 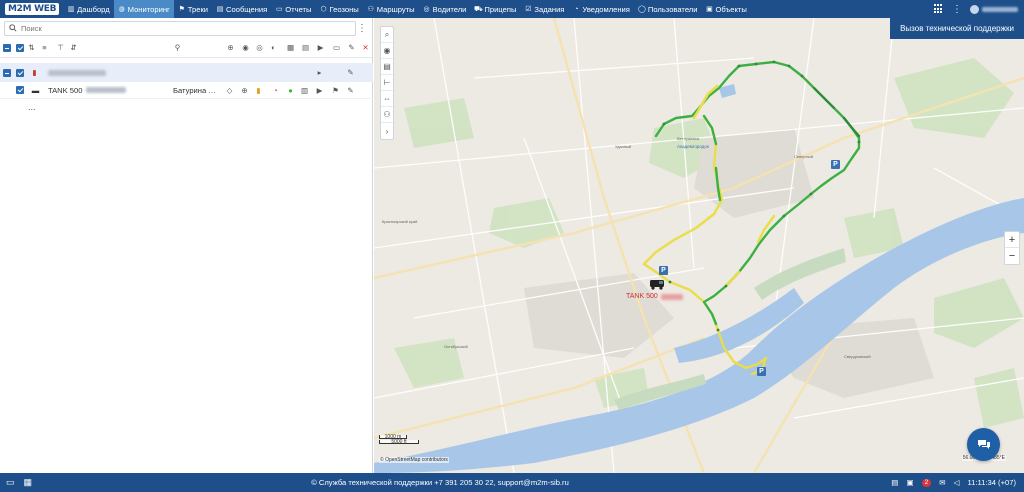 I want to click on svg-text: Октябрьский, so click(x=456, y=346).